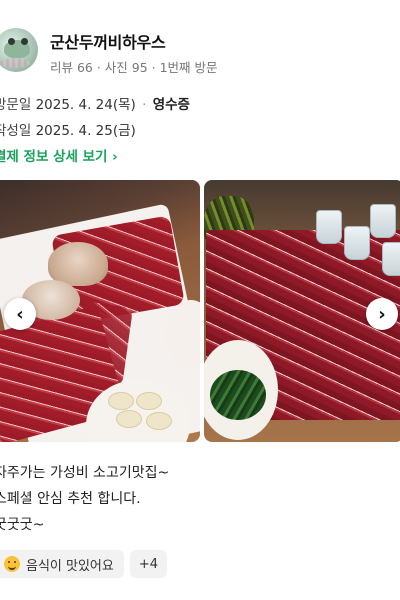 The height and width of the screenshot is (600, 400). I want to click on review-line: 자주가는 가성비 소고기맛집~, so click(85, 473).